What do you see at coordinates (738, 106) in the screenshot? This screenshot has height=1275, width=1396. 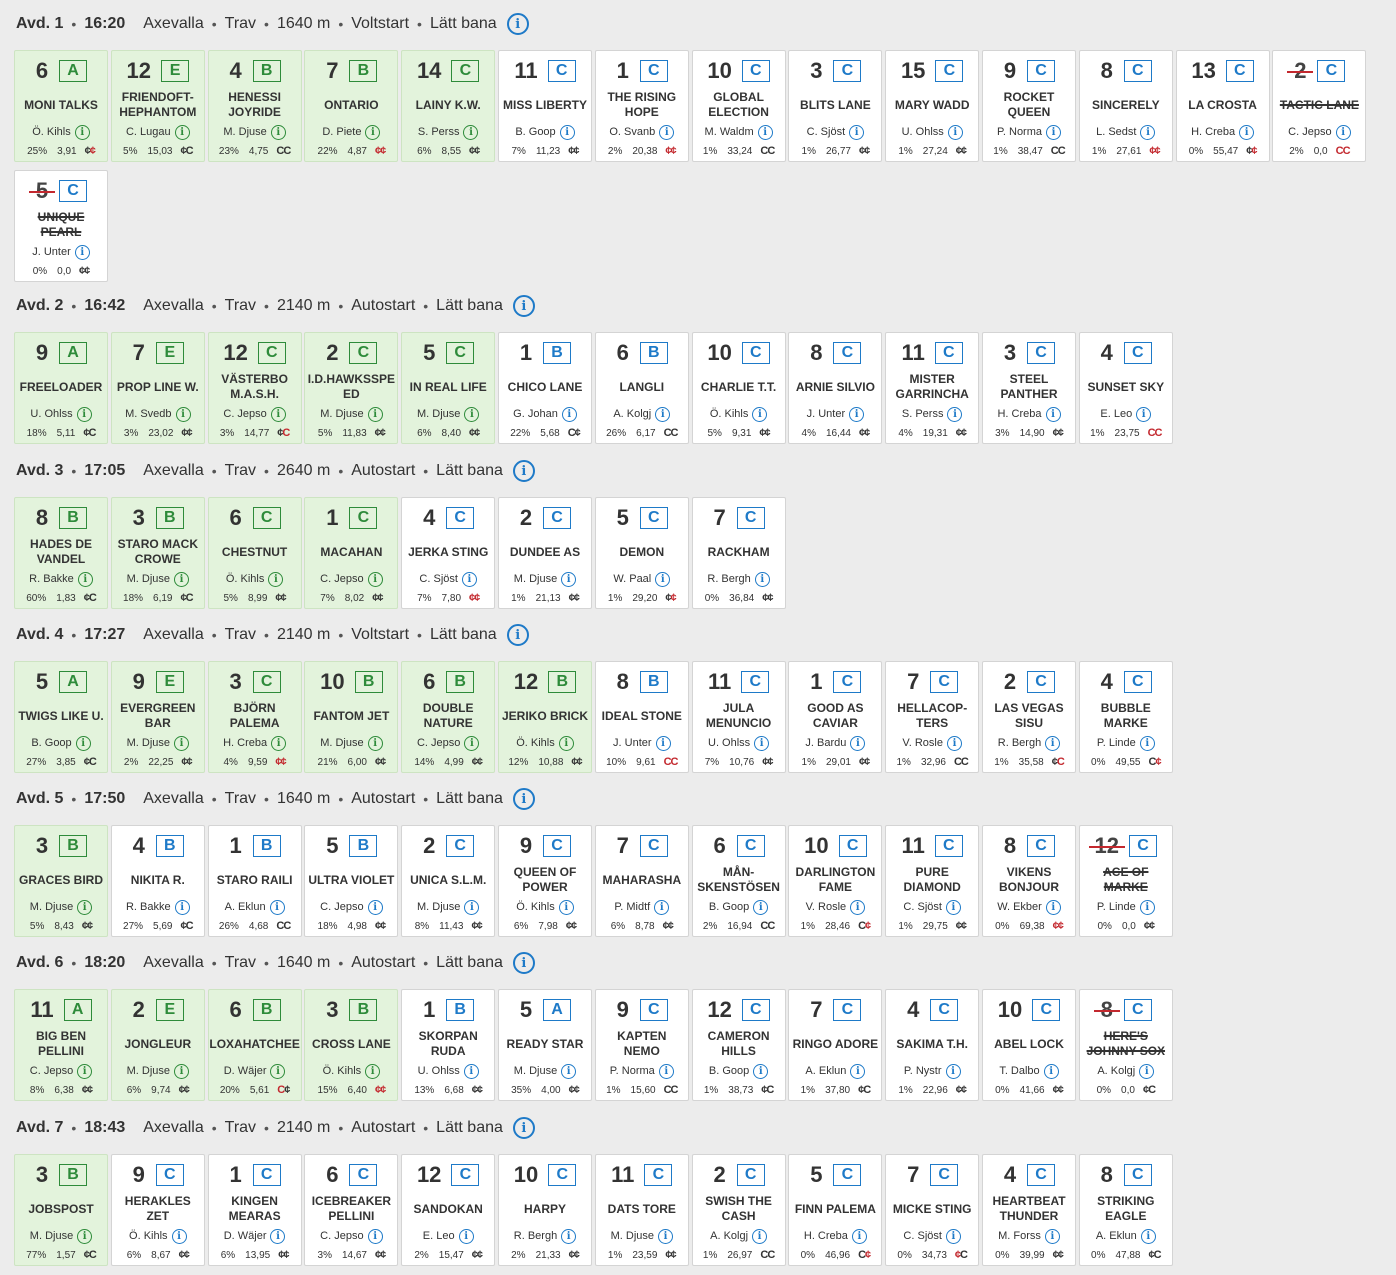 I see `horse-card: 10 C GLOBAL ELECTION M. Waldm i 1% 33,24 CC` at bounding box center [738, 106].